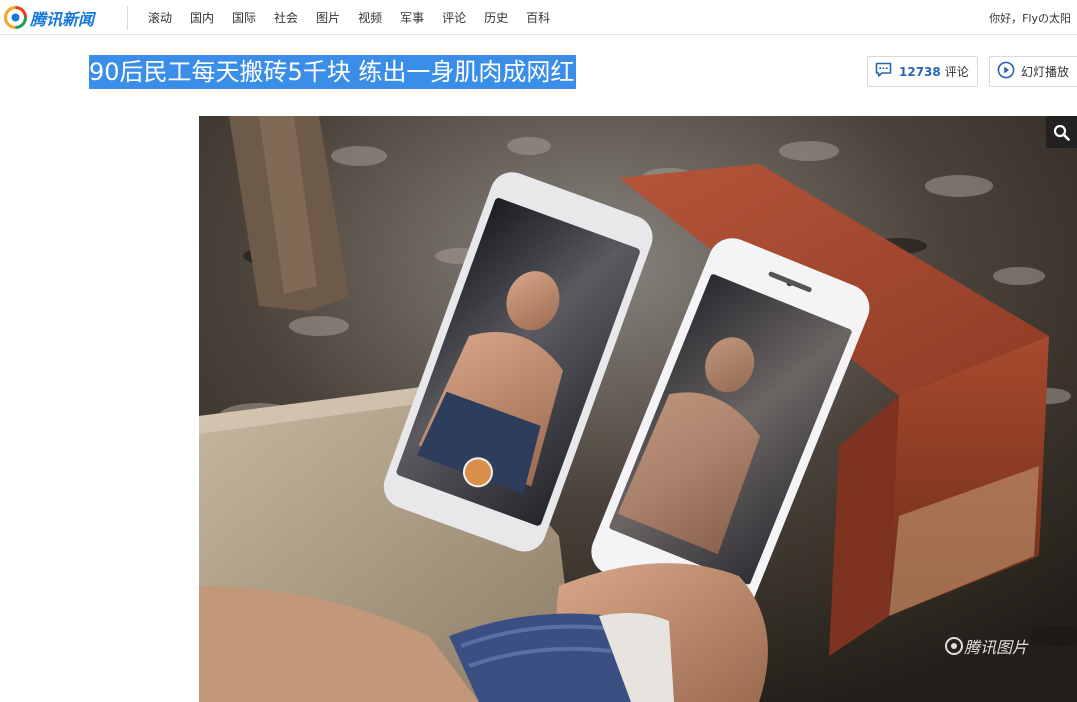 The image size is (1077, 702). What do you see at coordinates (370, 17) in the screenshot?
I see `nav-item-video: 视频` at bounding box center [370, 17].